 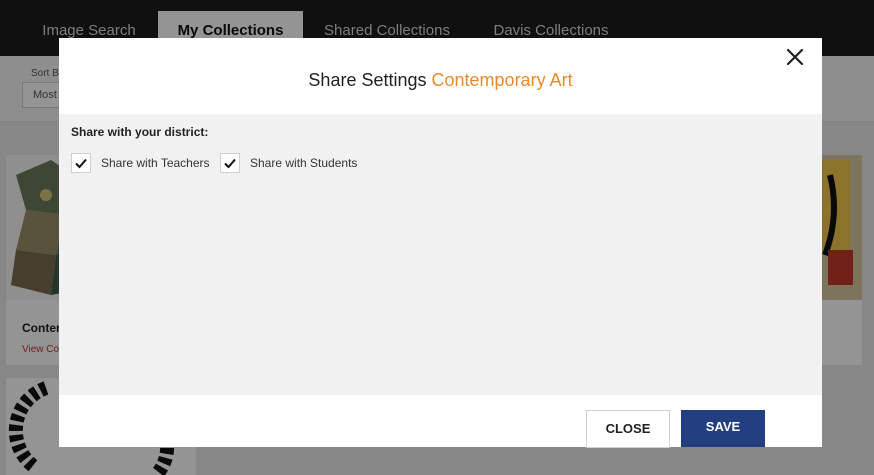 I want to click on share-teachers-label: Share with Teachers, so click(x=155, y=163).